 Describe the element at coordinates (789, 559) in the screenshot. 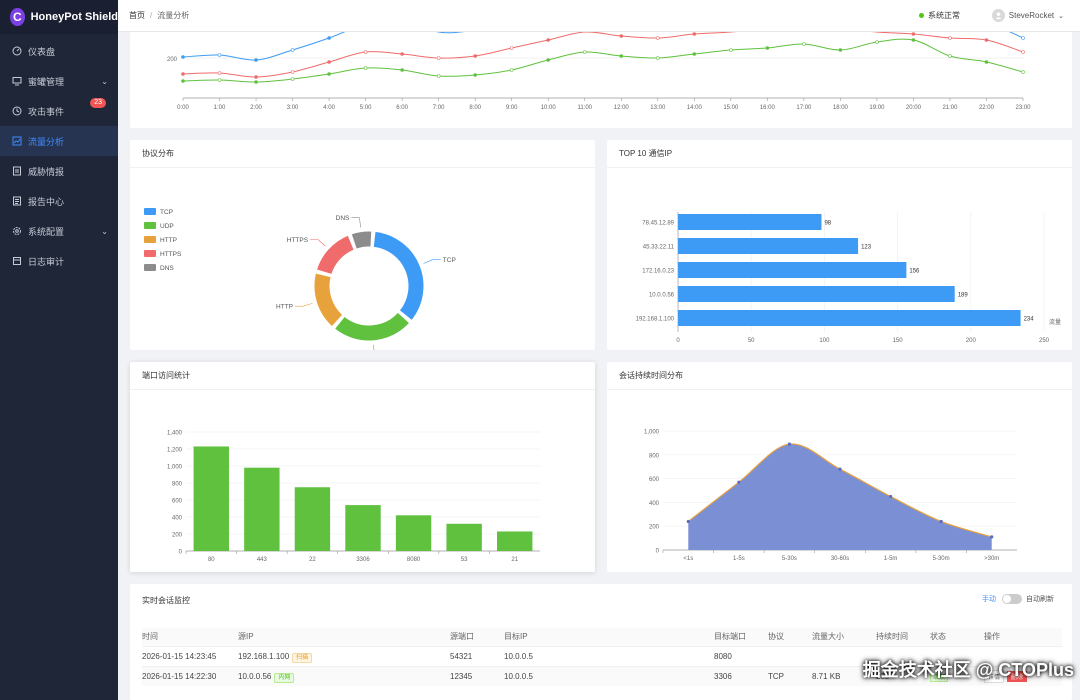

I see `x-tick-label: 5-30s` at that location.